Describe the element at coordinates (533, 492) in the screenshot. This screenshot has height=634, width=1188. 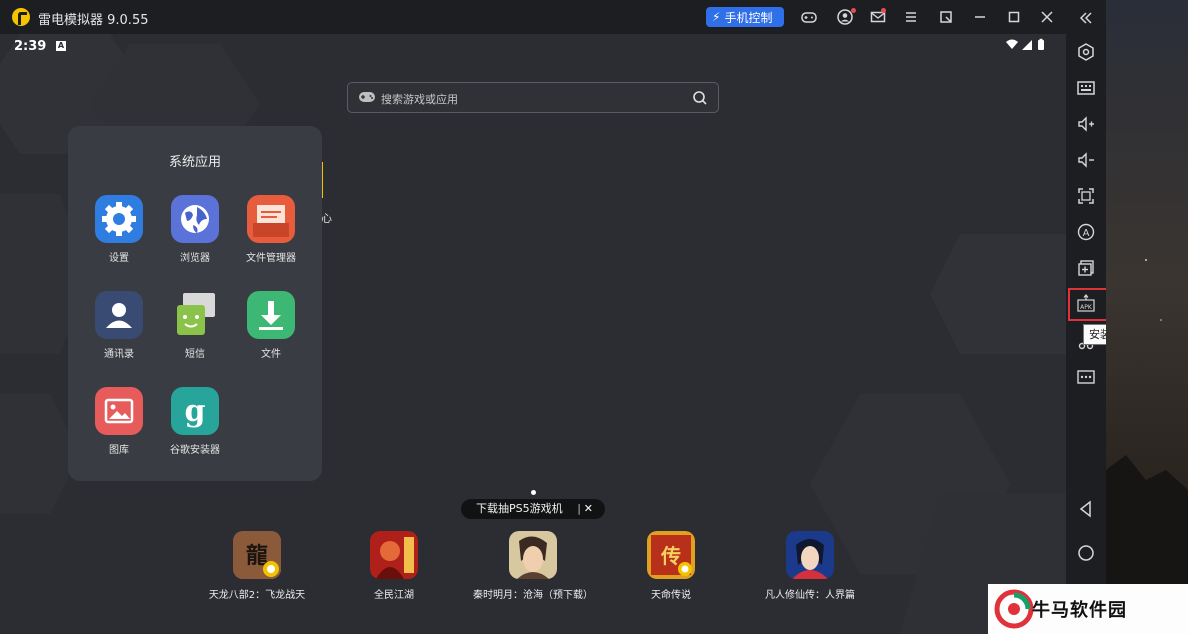
I see `page-indicator` at that location.